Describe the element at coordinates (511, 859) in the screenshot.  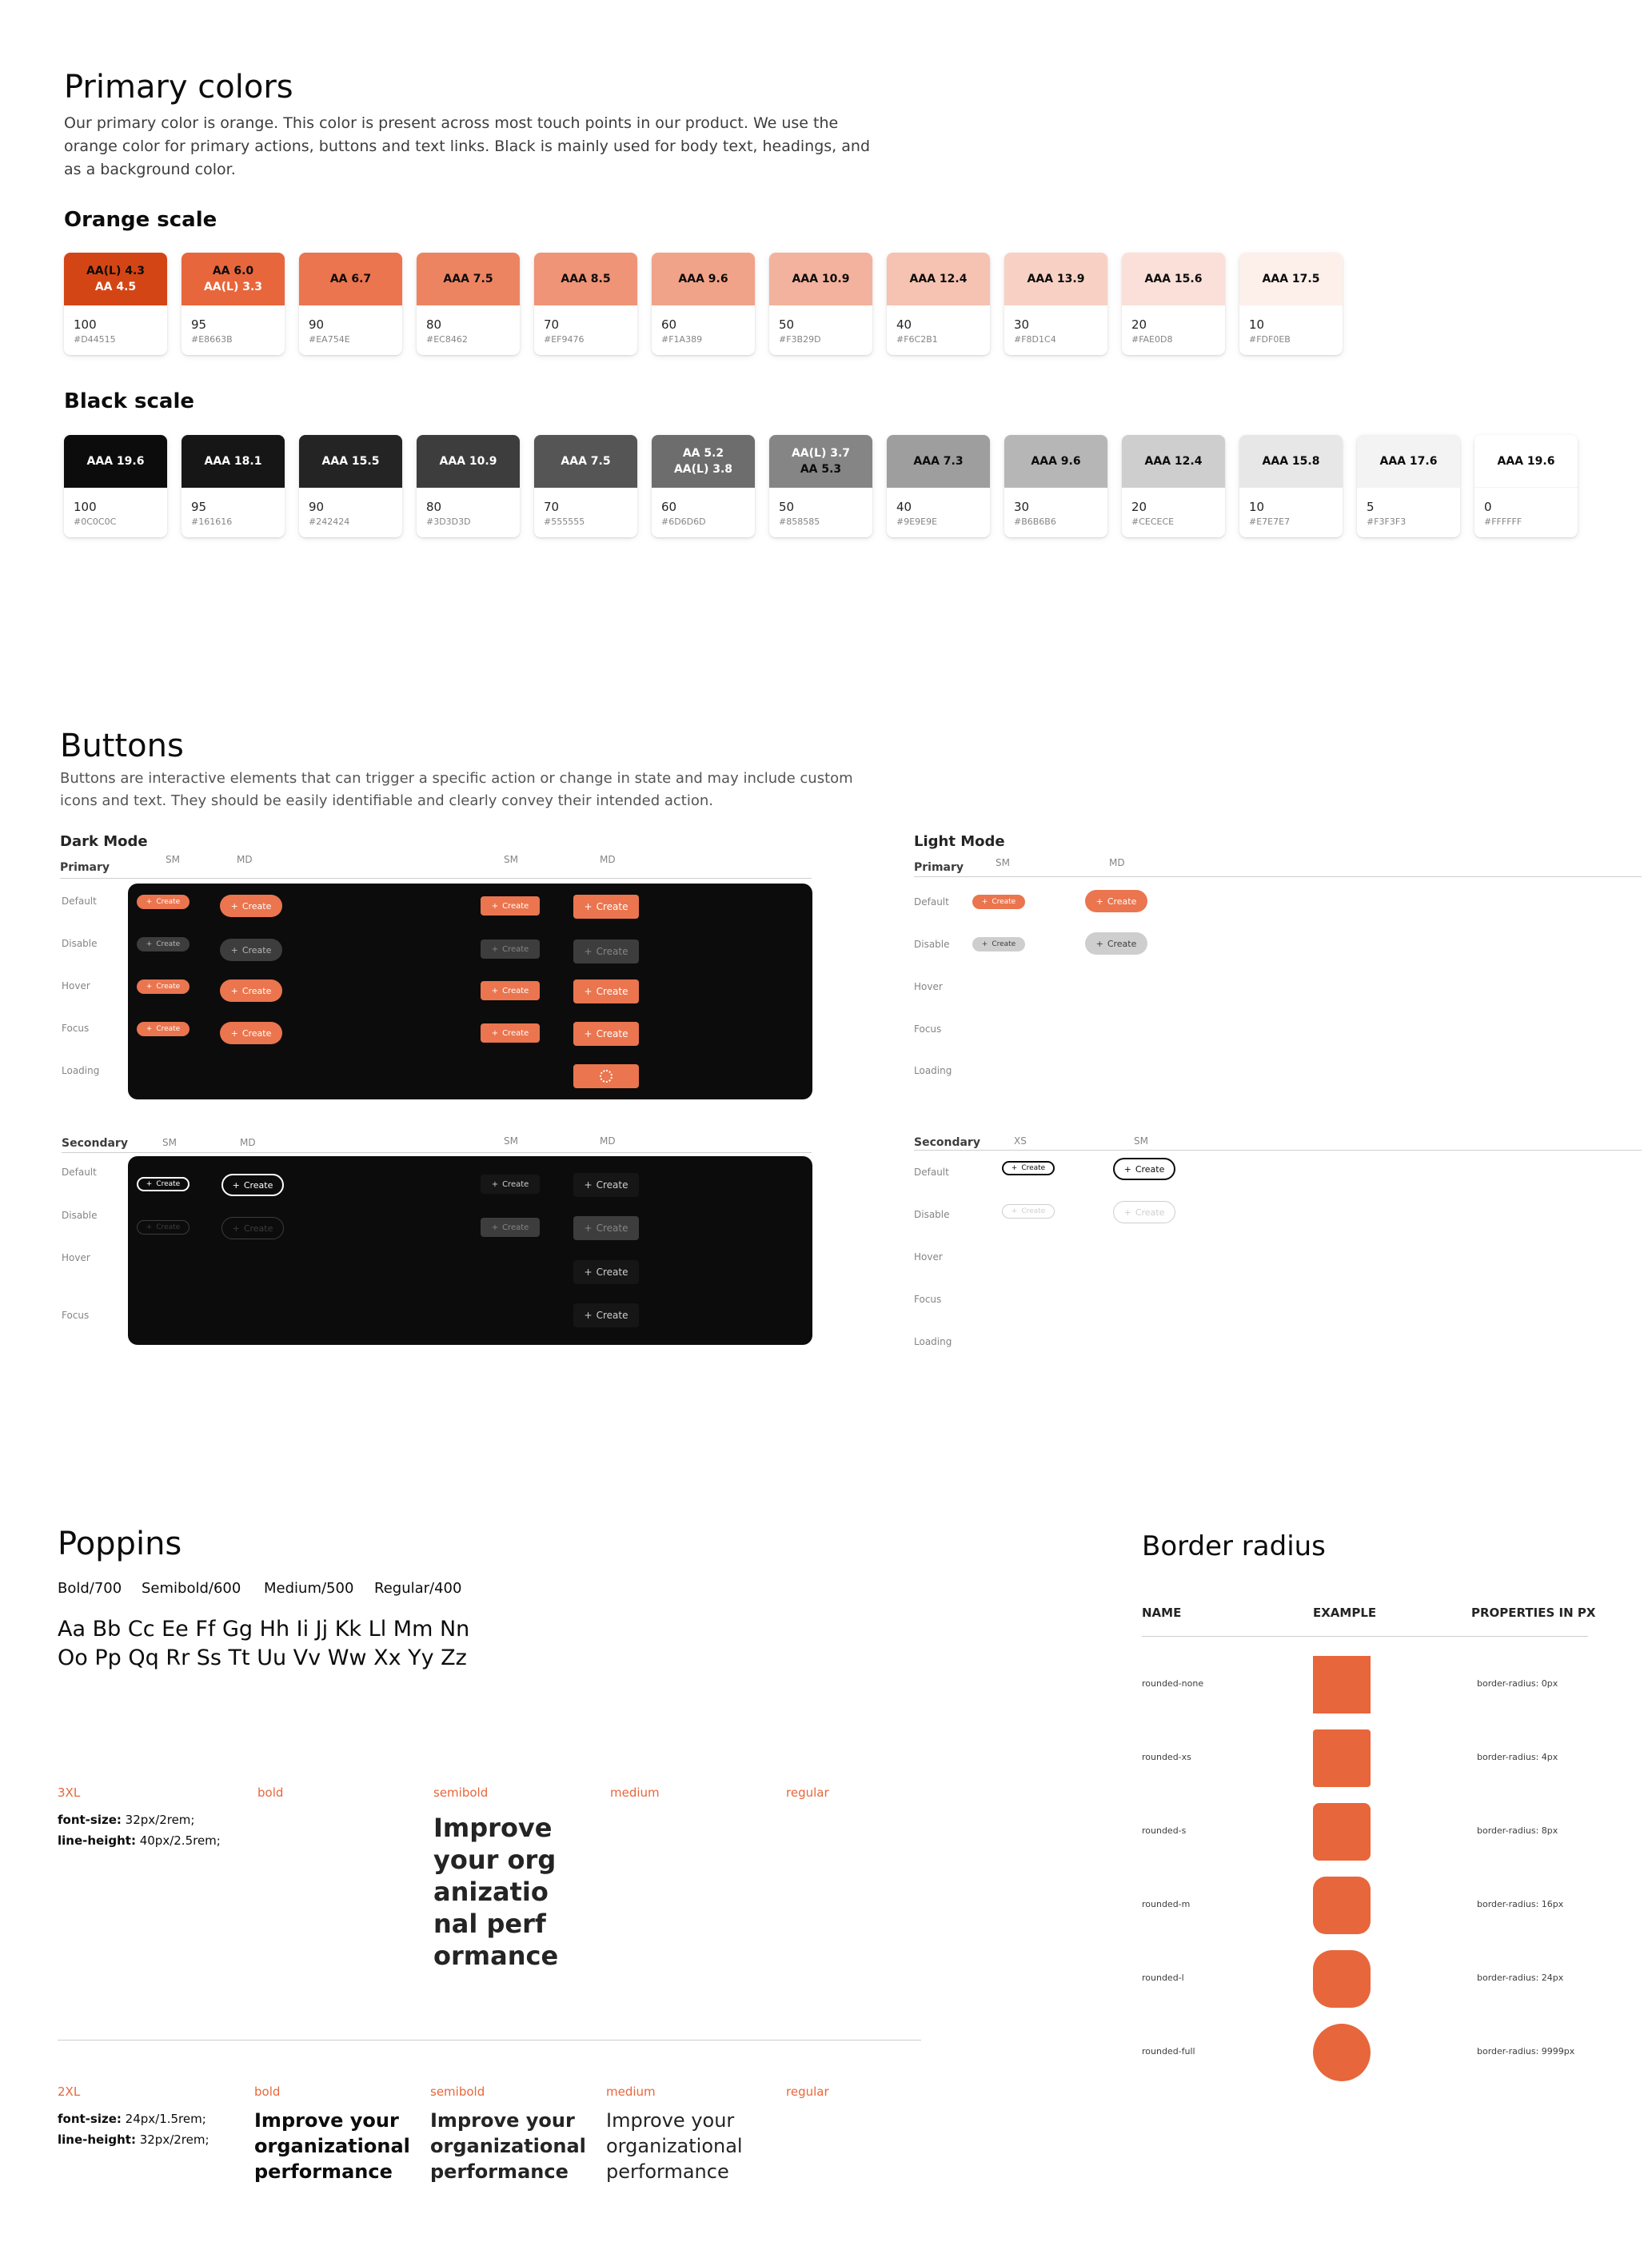
I see `dark-primary-col-sm-2: SM` at that location.